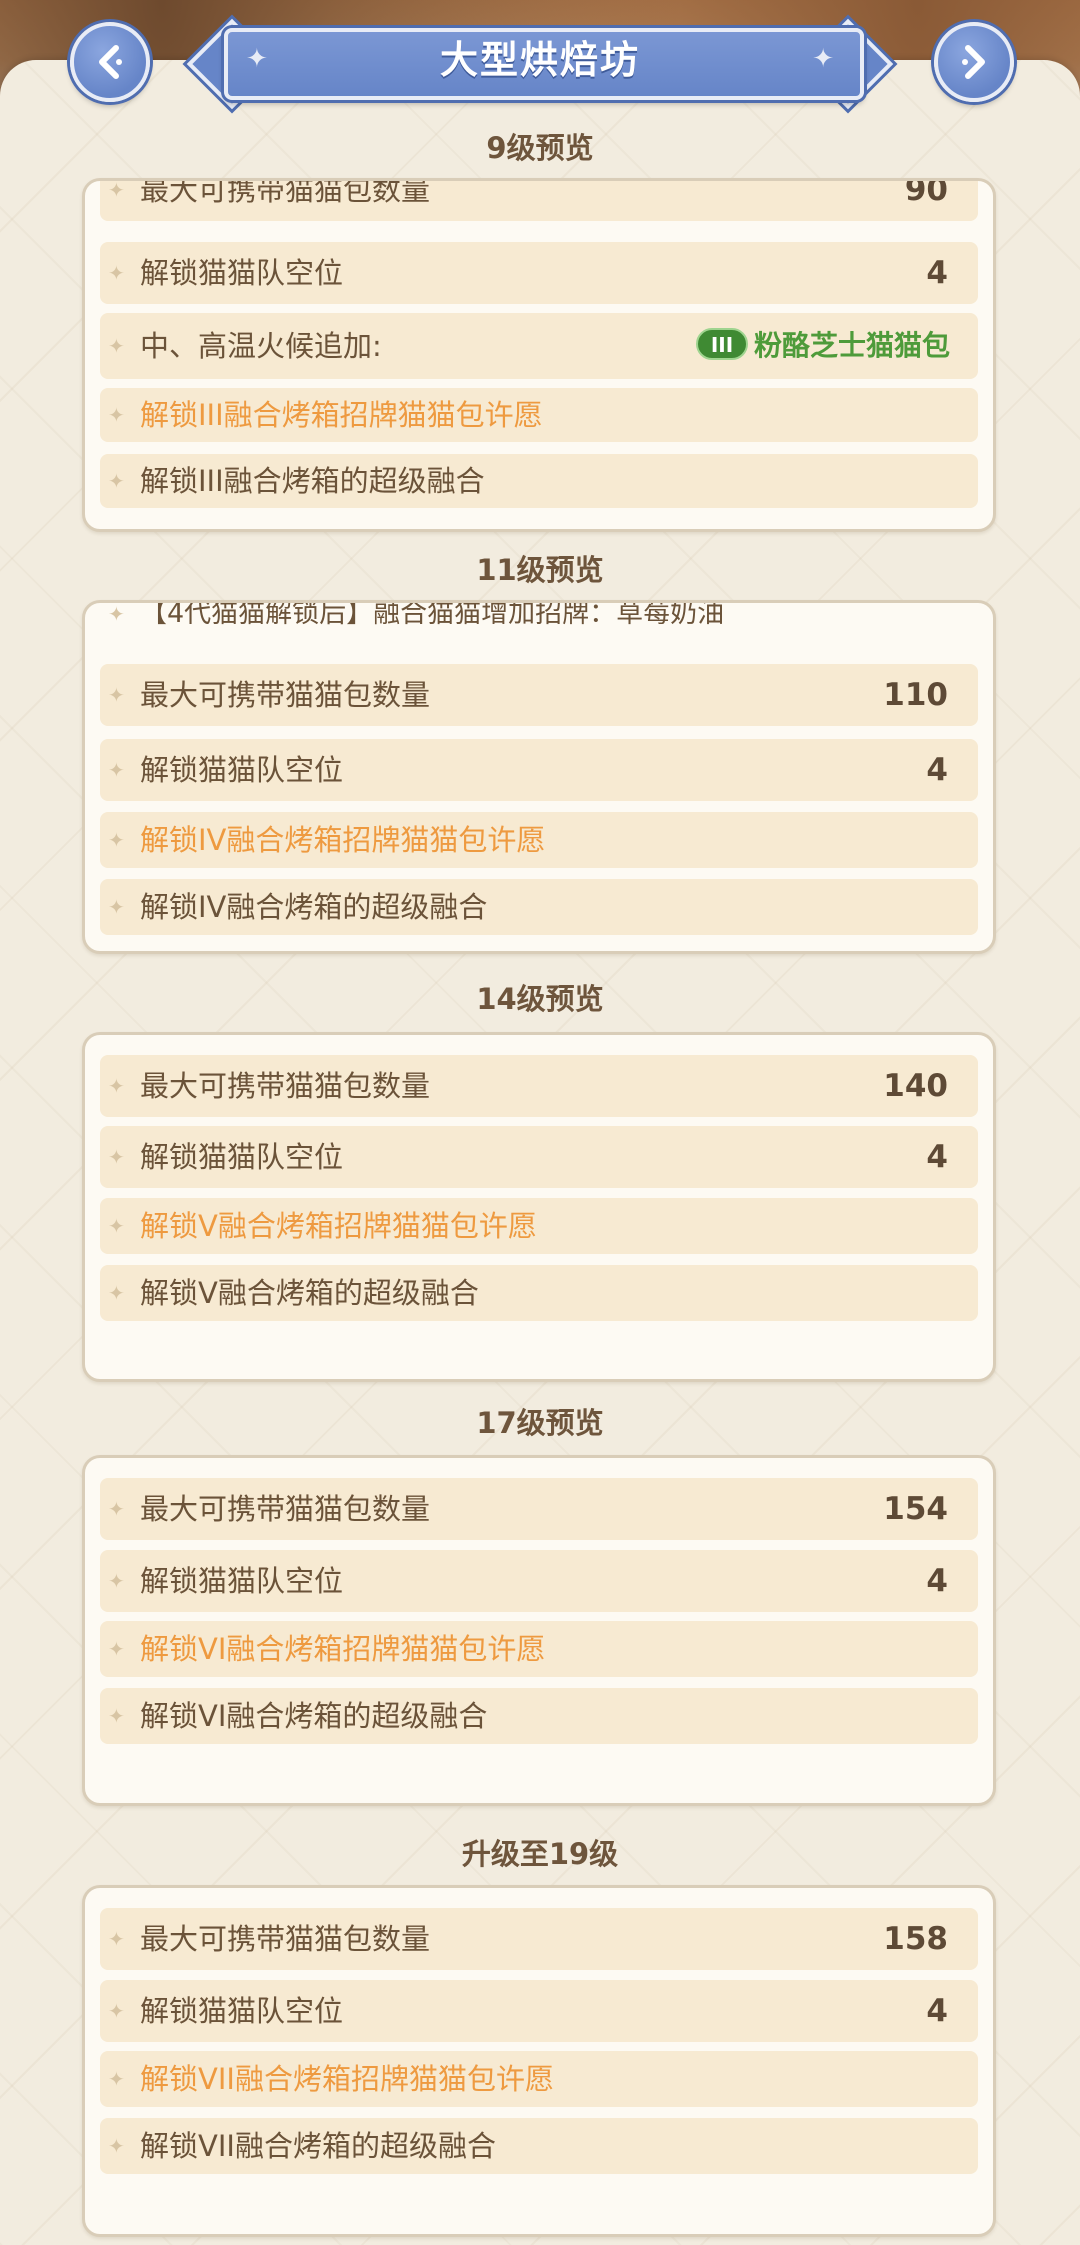 The image size is (1080, 2245). Describe the element at coordinates (915, 1086) in the screenshot. I see `row-value: 140` at that location.